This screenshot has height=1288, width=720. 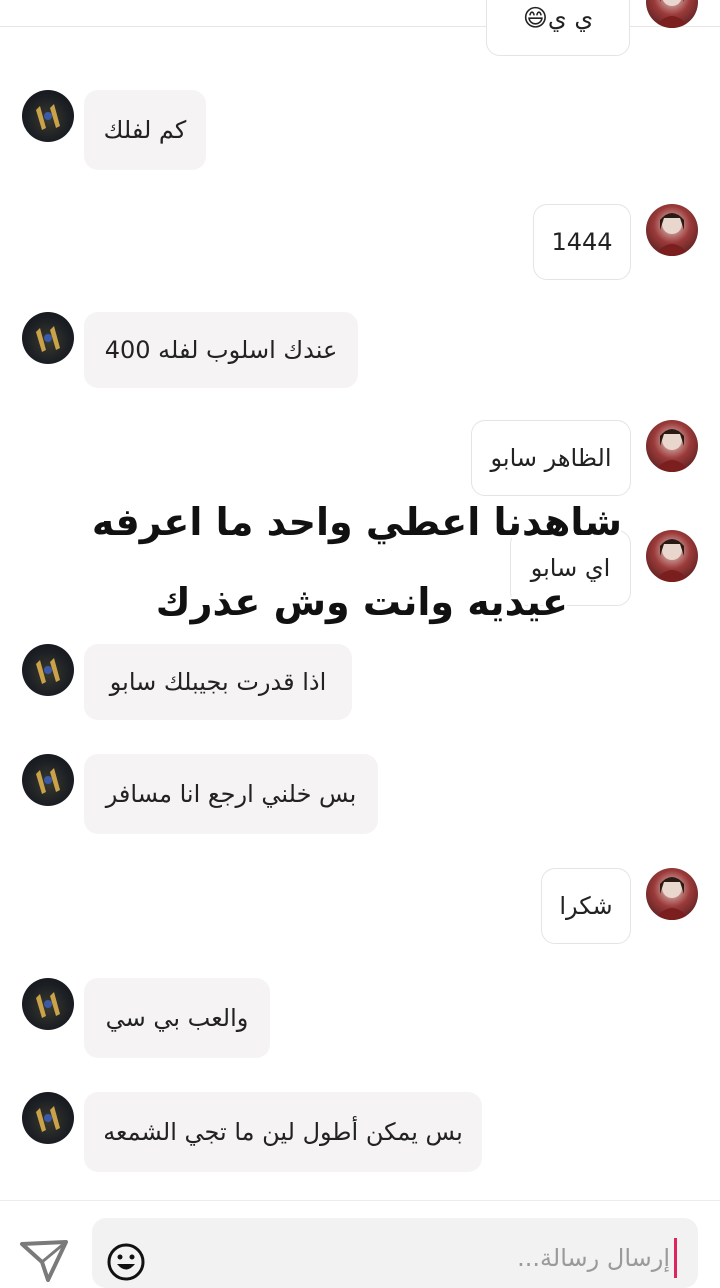 I want to click on message-bubble-incoming: بس يمكن أطول لين ما تجي الشمعه, so click(x=283, y=1132).